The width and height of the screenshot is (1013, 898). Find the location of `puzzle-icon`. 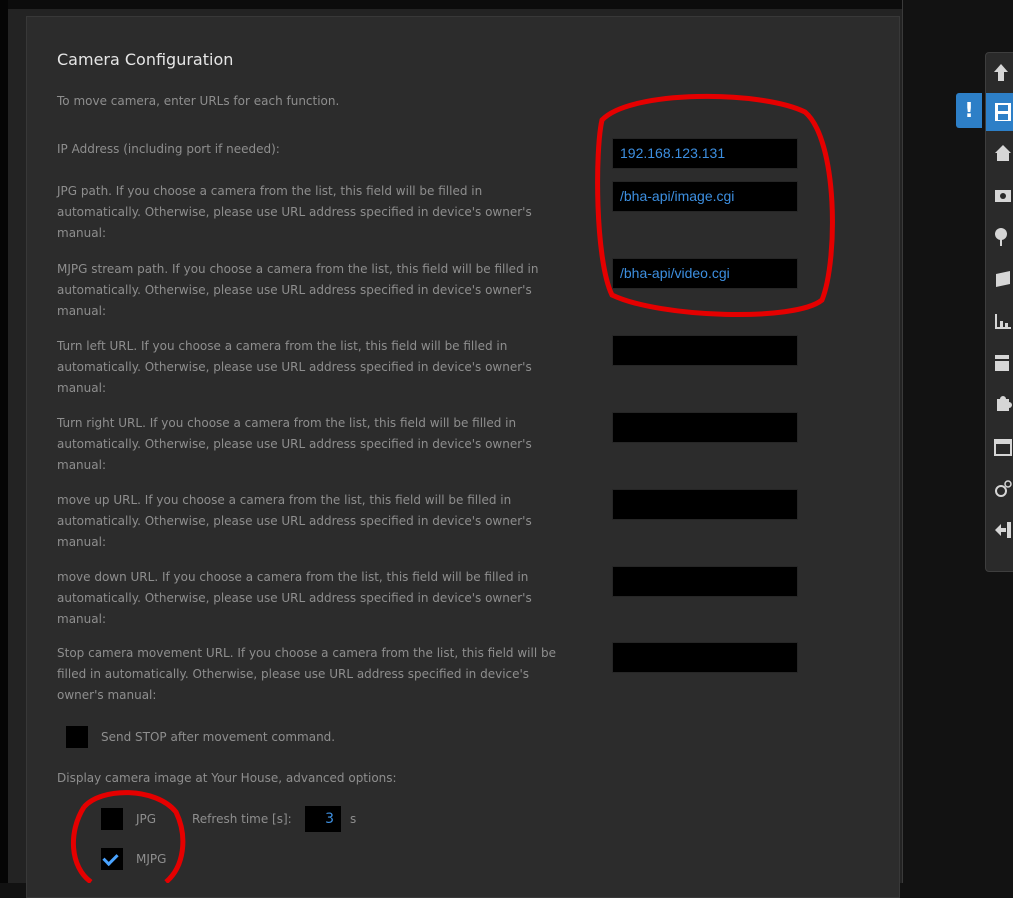

puzzle-icon is located at coordinates (999, 405).